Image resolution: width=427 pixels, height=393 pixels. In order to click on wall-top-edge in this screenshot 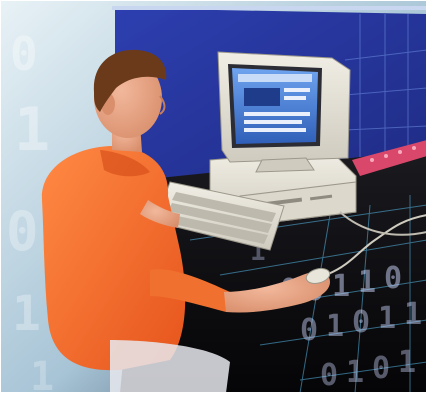, I will do `click(269, 8)`.